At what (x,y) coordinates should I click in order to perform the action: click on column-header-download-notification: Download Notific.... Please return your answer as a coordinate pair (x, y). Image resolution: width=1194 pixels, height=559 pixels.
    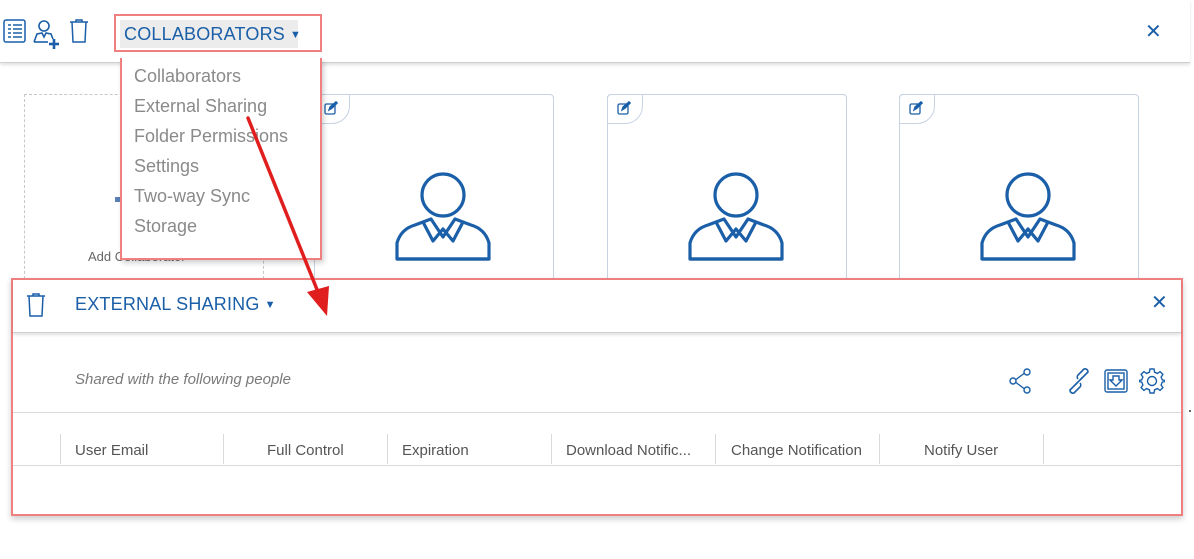
    Looking at the image, I should click on (628, 450).